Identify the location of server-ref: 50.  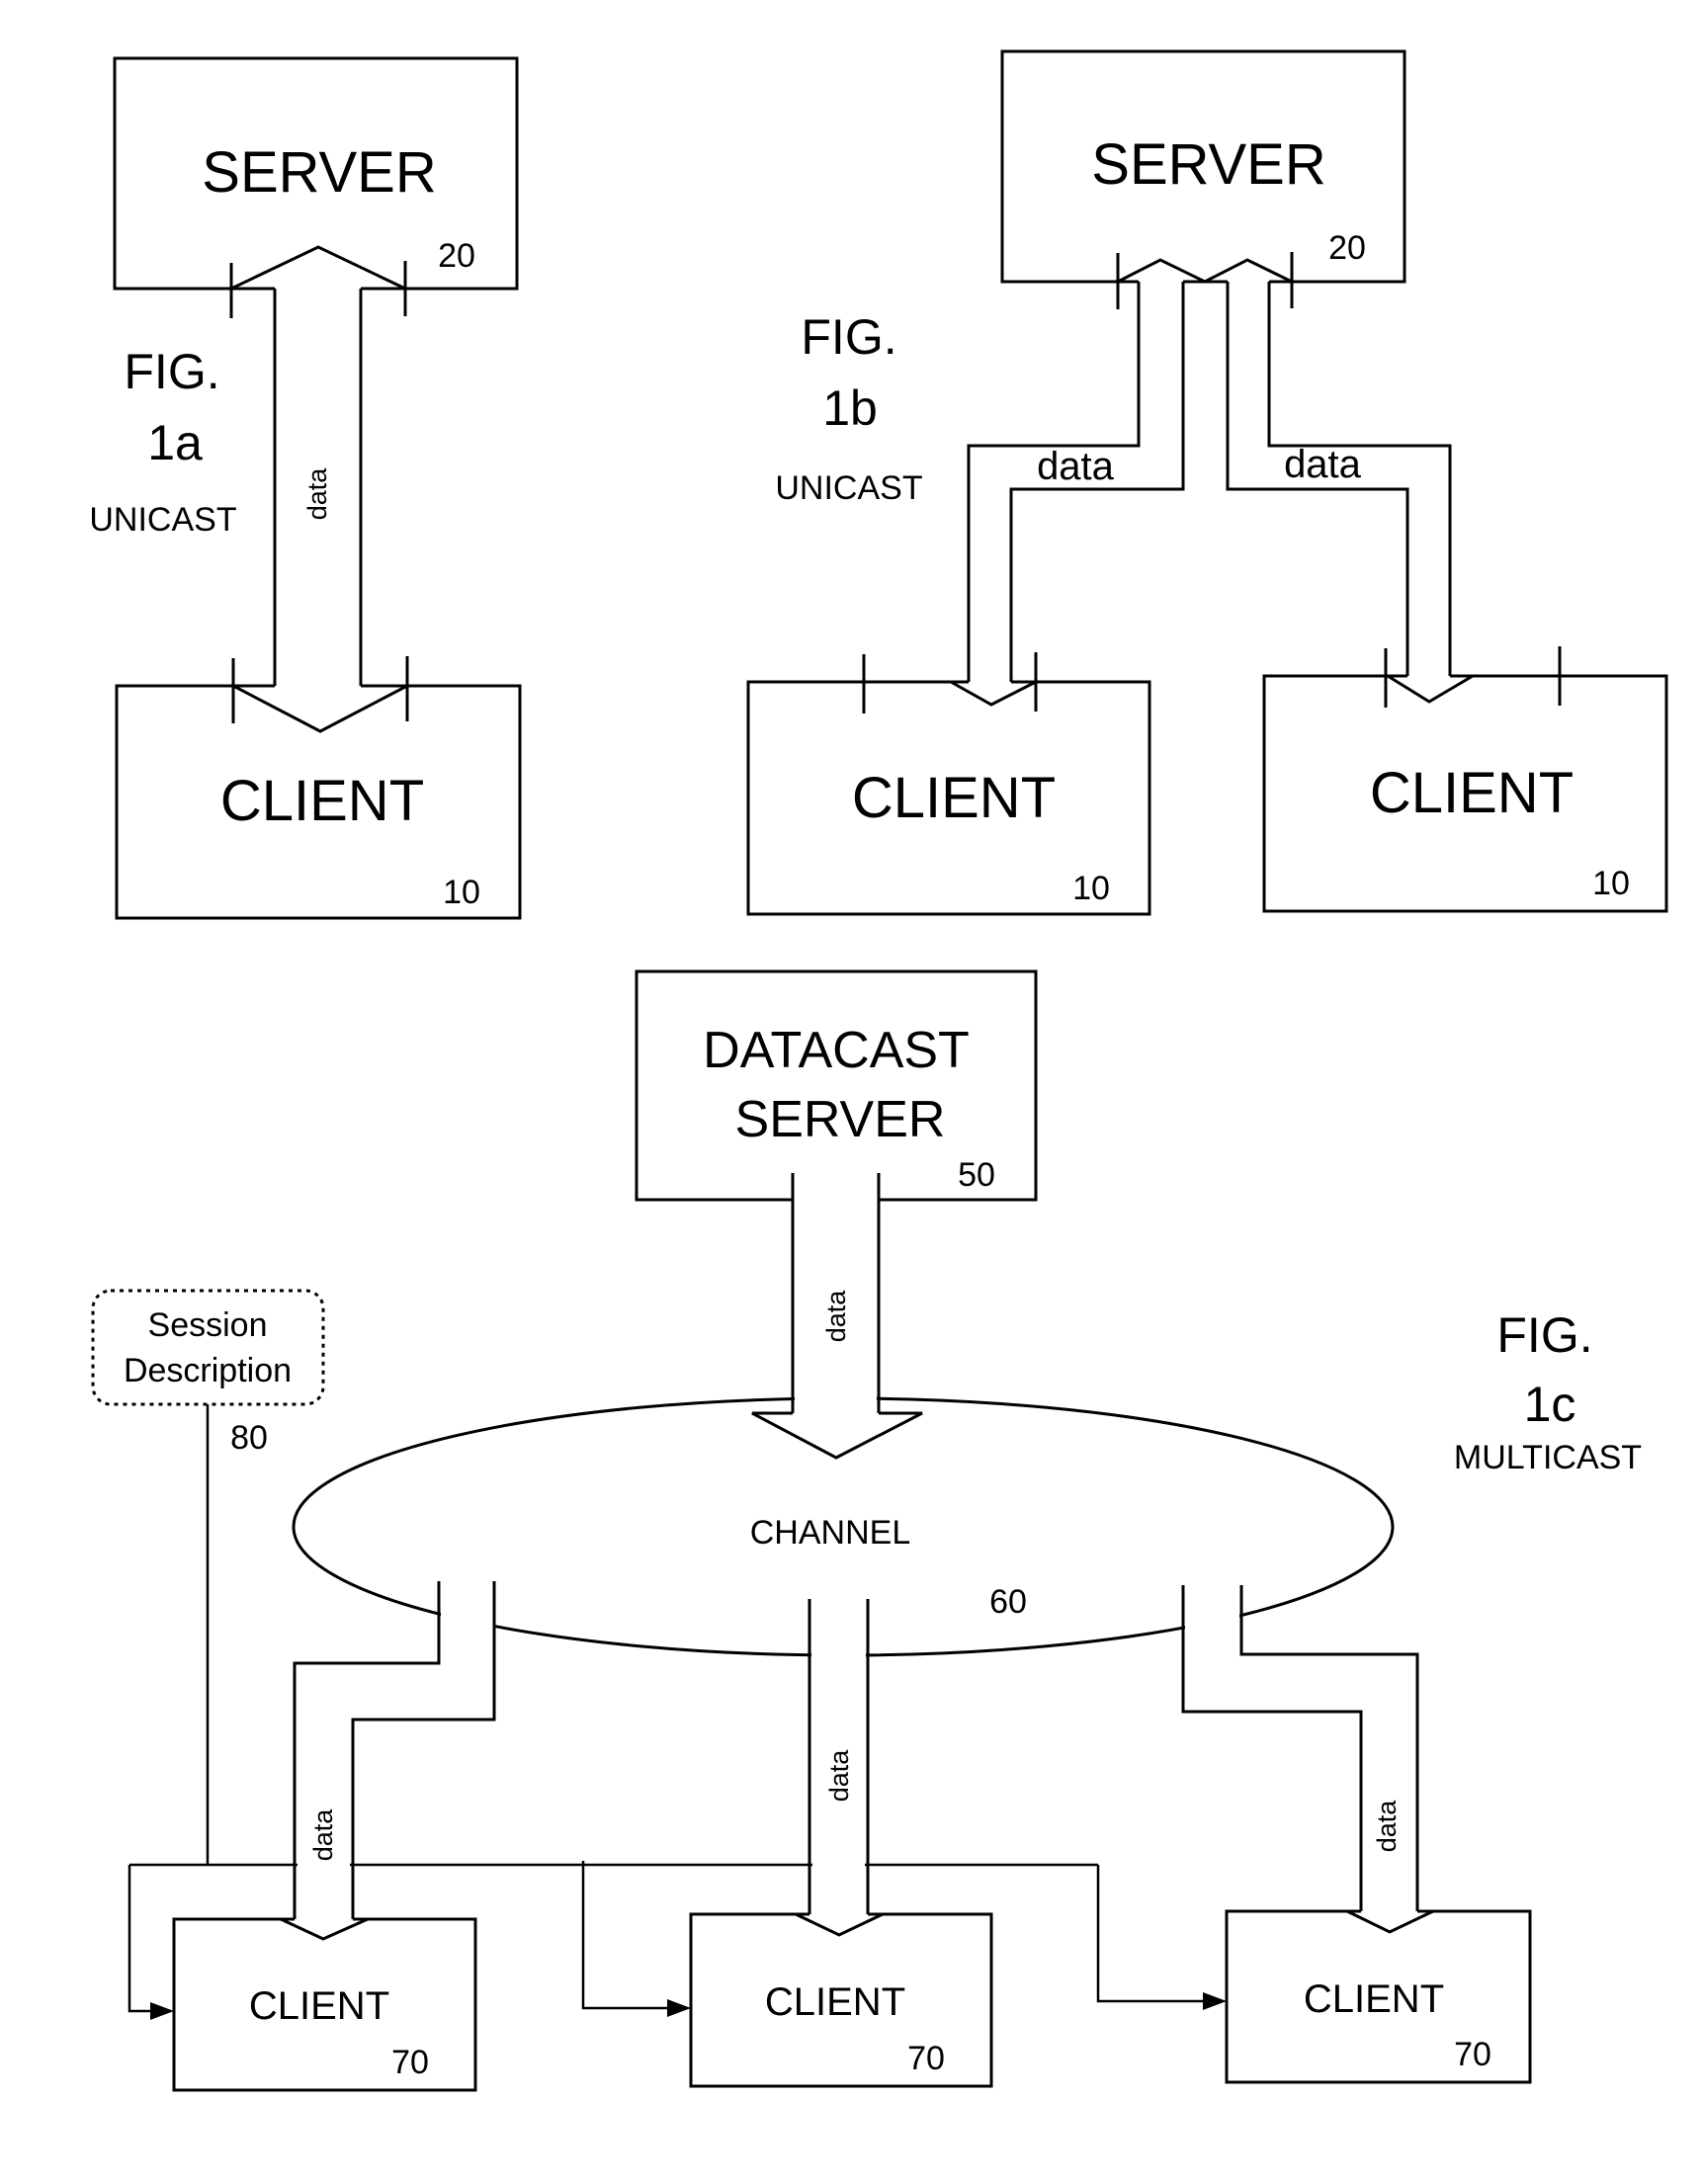
(976, 1175).